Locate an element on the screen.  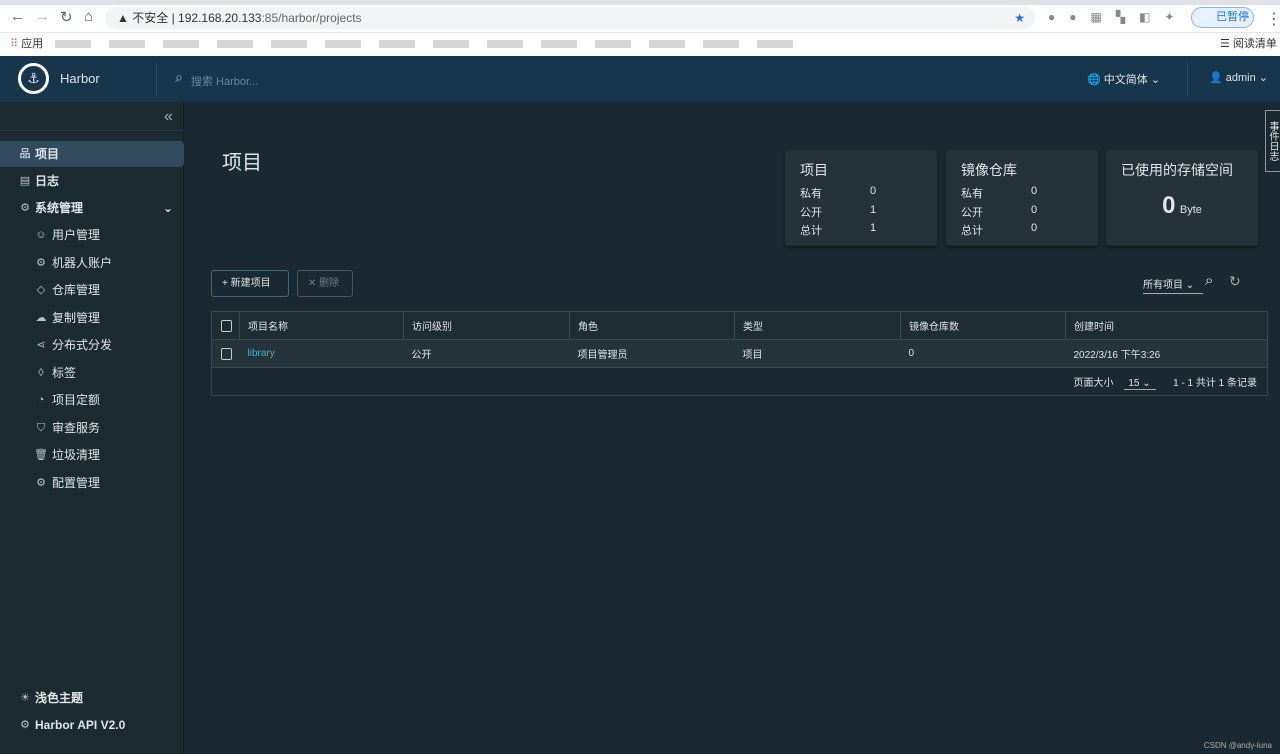
table-footer: 页面大小 15 ⌄ 1 - 1 共计 1 条记录 is located at coordinates (739, 381).